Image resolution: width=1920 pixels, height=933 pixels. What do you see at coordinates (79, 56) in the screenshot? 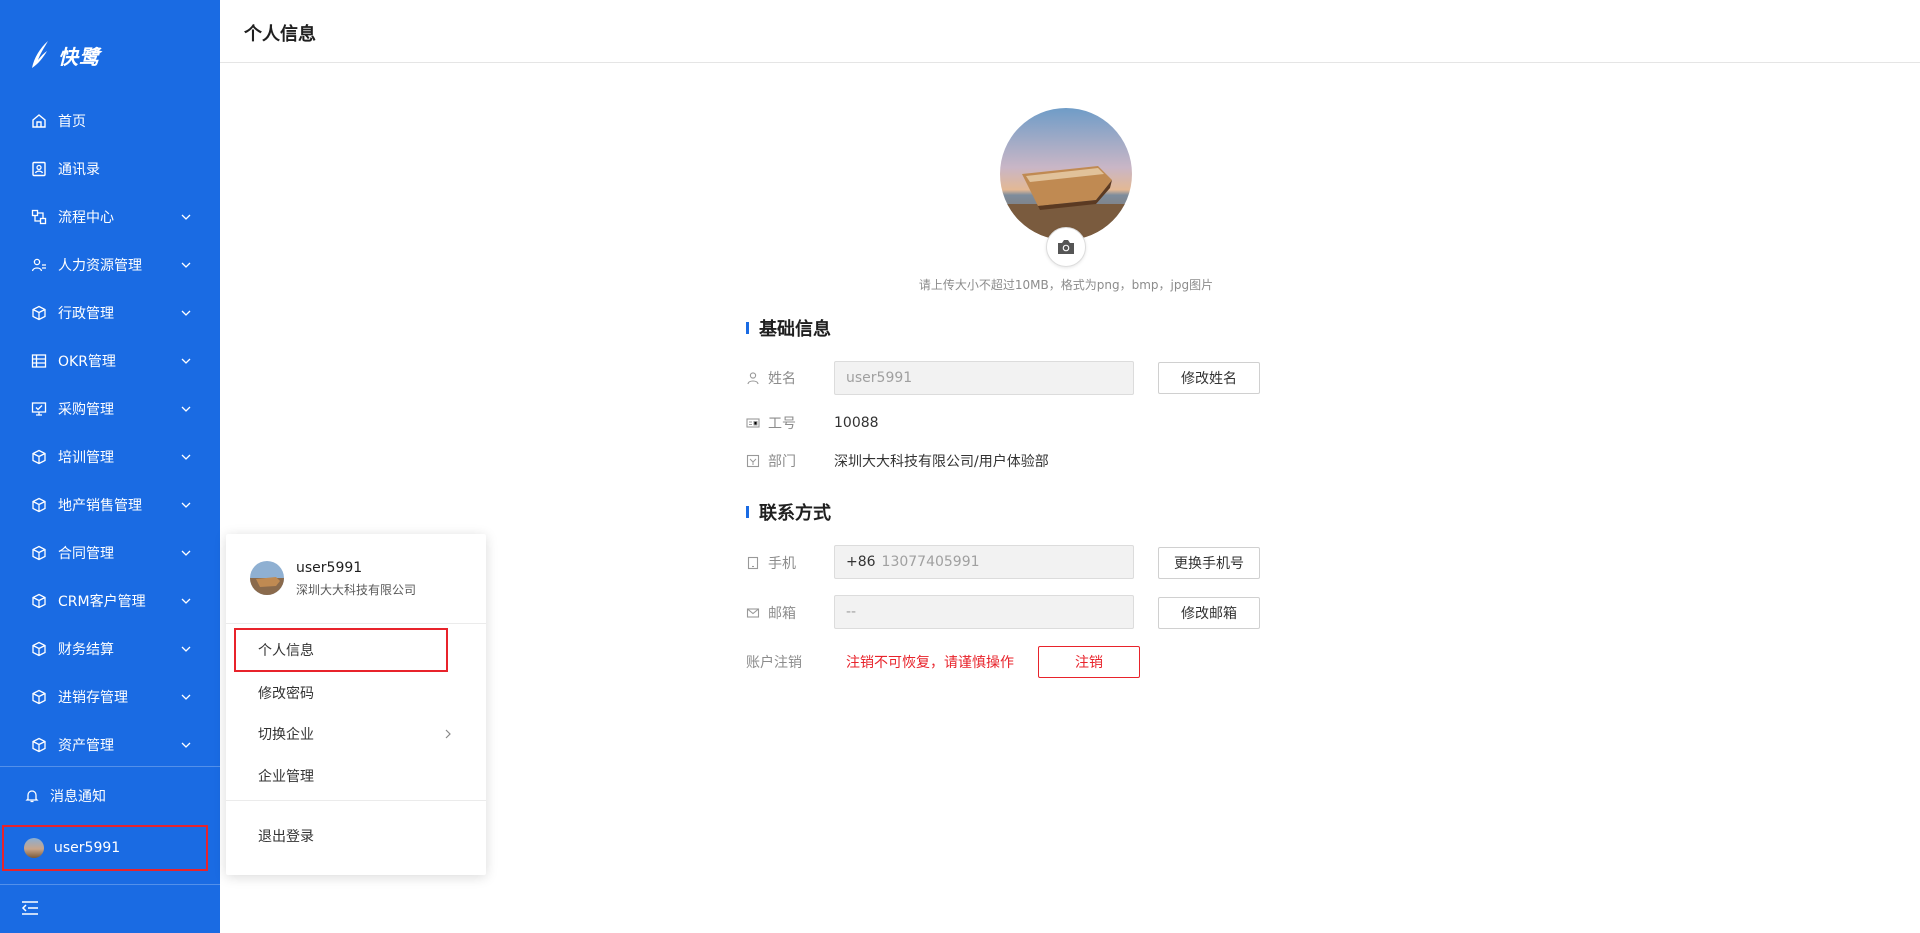
I see `brand-name: 快鹭` at bounding box center [79, 56].